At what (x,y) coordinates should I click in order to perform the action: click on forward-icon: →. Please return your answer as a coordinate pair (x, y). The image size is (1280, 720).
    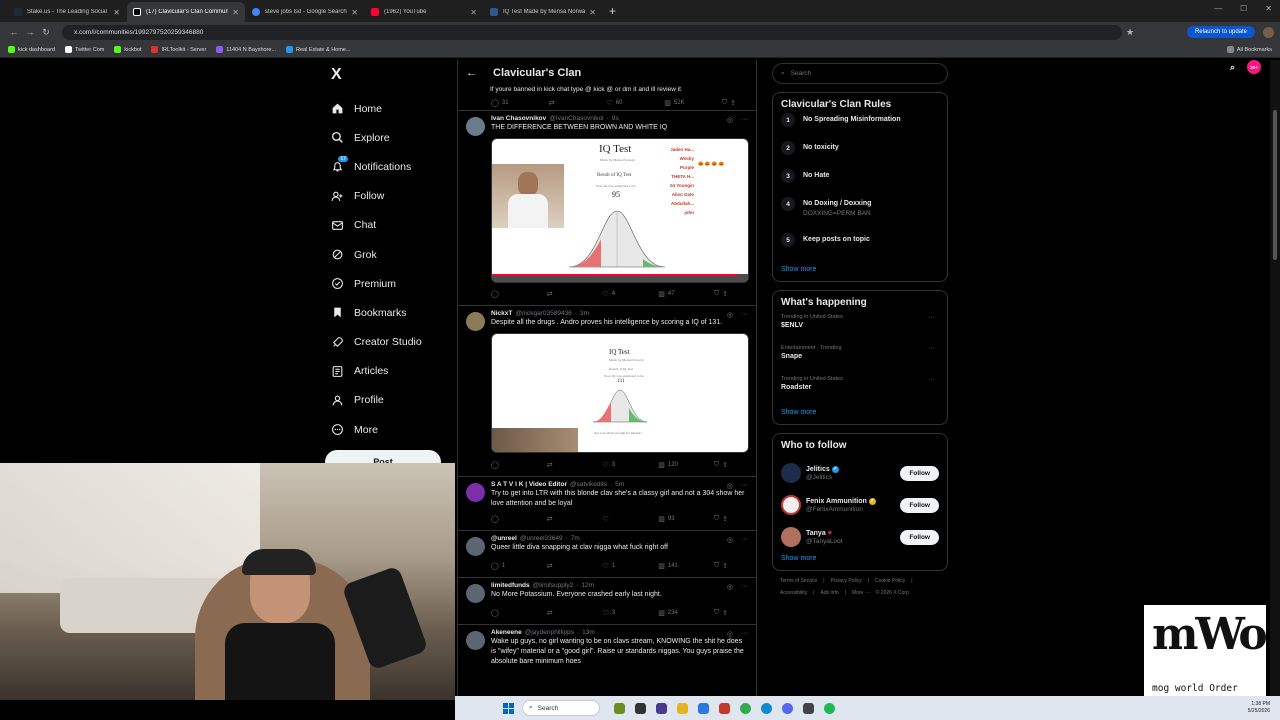
    Looking at the image, I should click on (30, 32).